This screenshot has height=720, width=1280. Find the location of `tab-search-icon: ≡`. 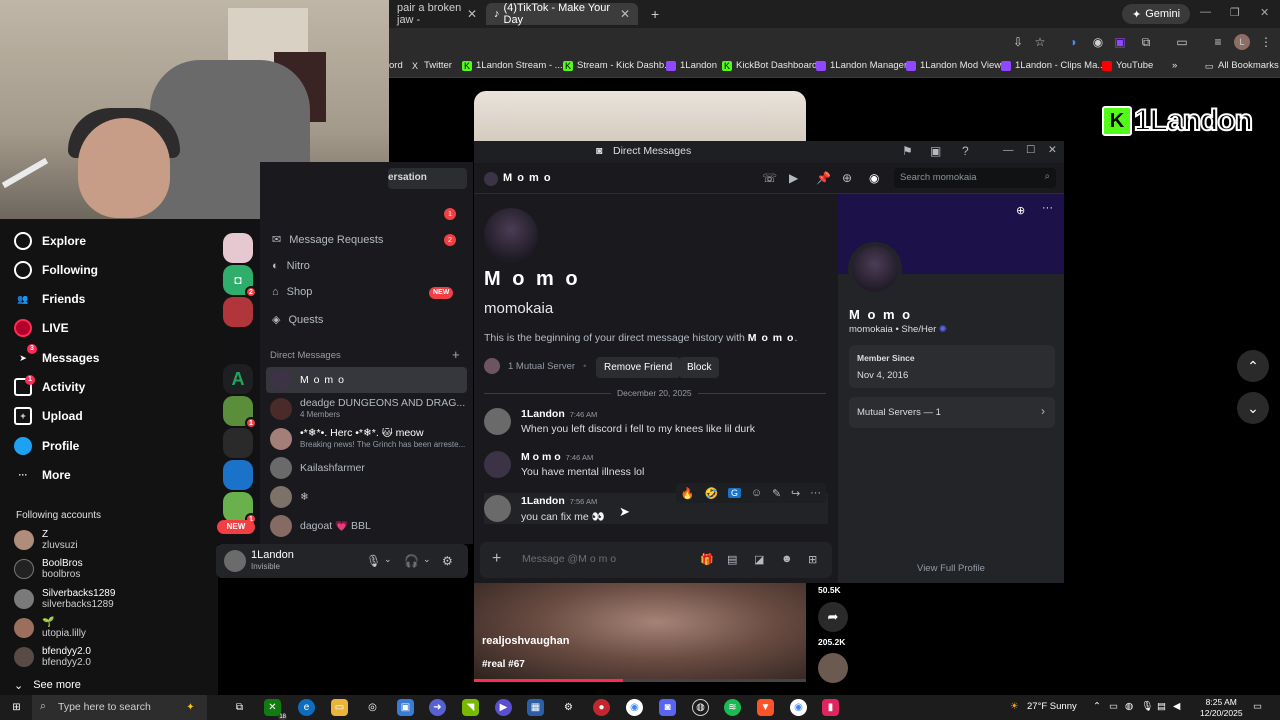

tab-search-icon: ≡ is located at coordinates (1218, 42).